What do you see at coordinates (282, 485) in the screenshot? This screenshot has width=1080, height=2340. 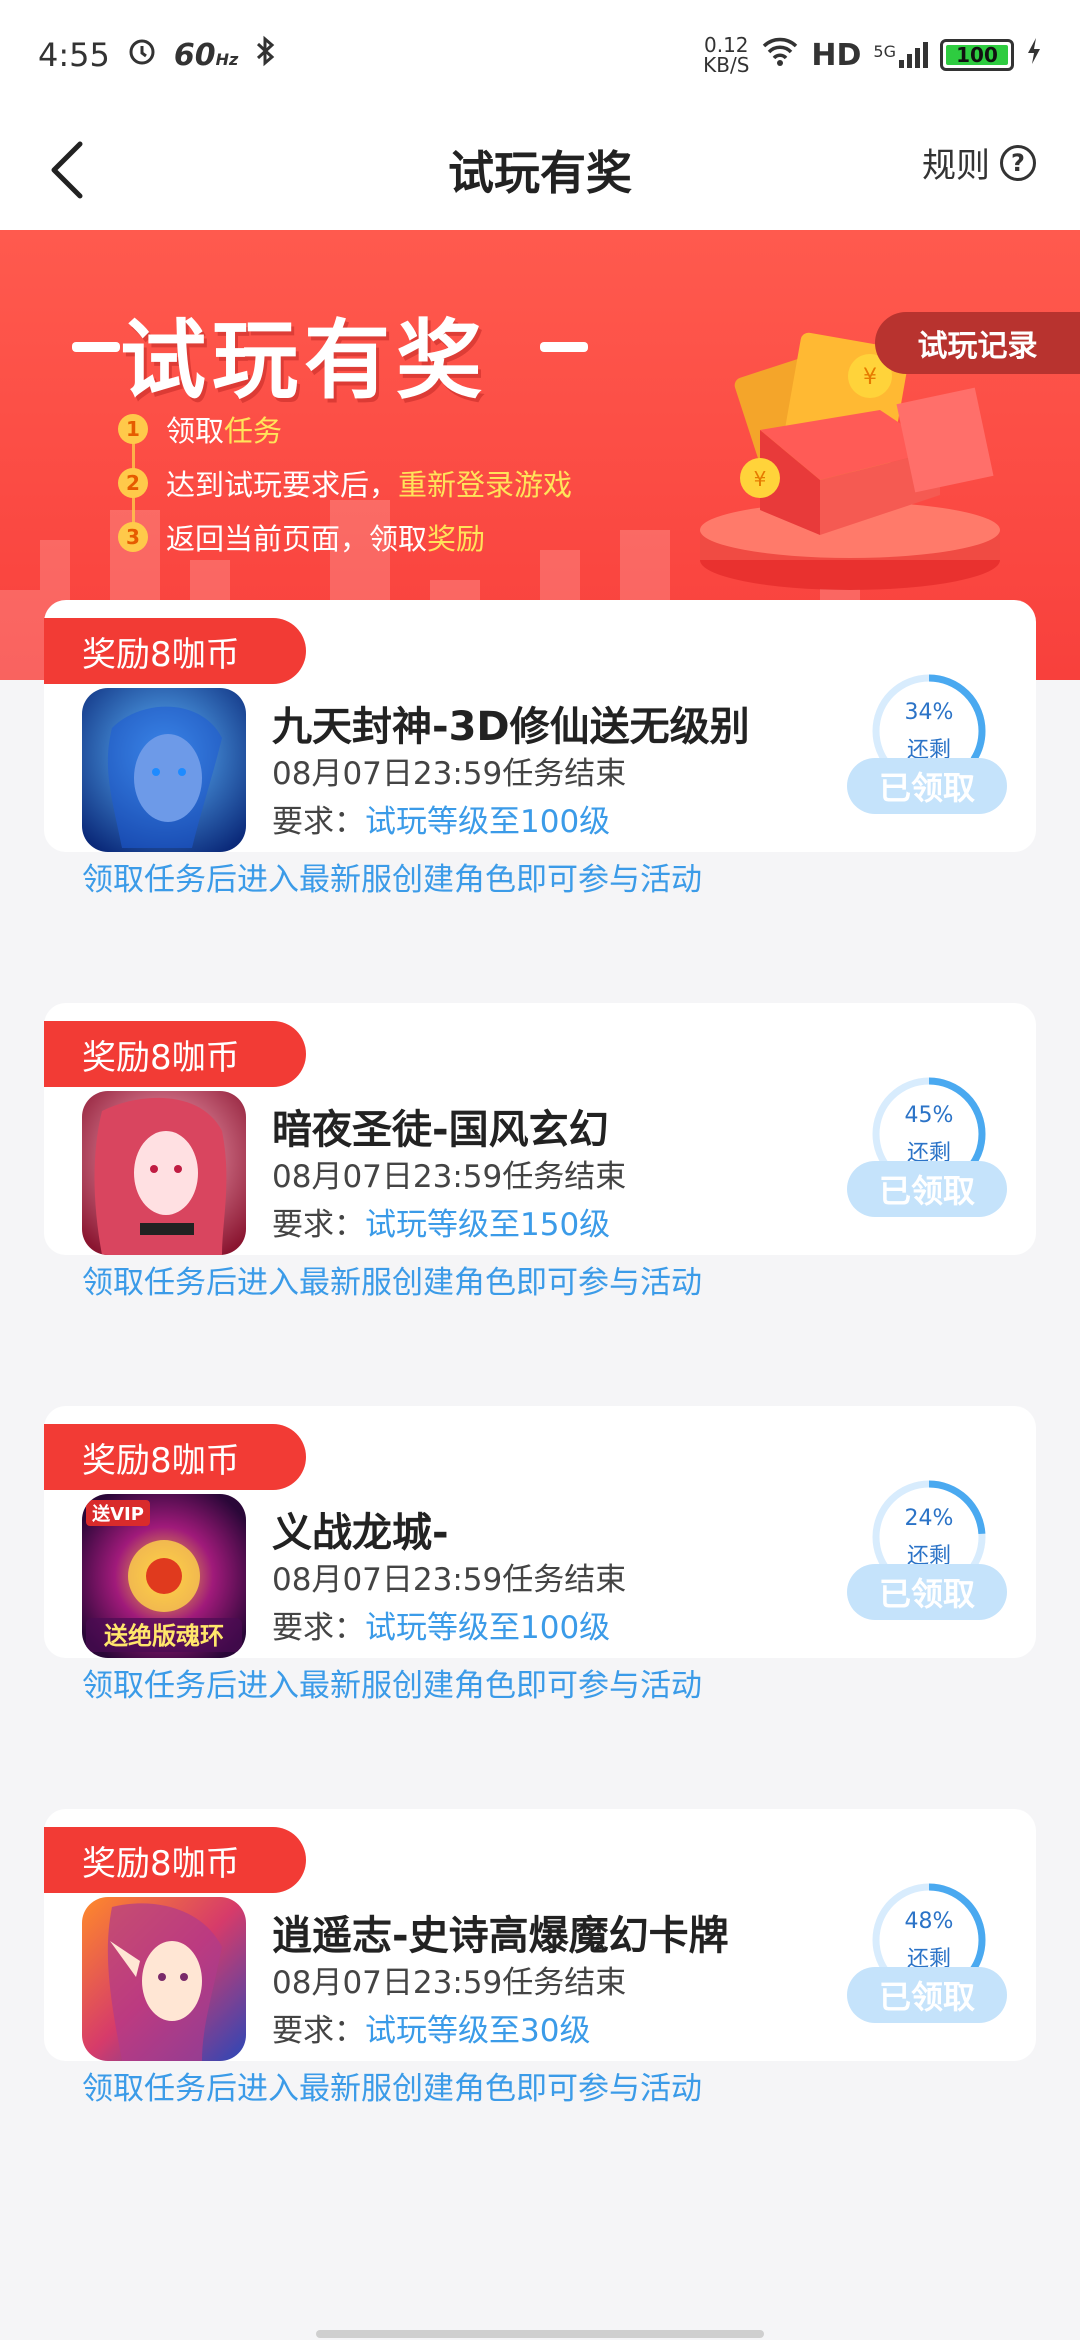 I see `step-text: 达到试玩要求后，` at bounding box center [282, 485].